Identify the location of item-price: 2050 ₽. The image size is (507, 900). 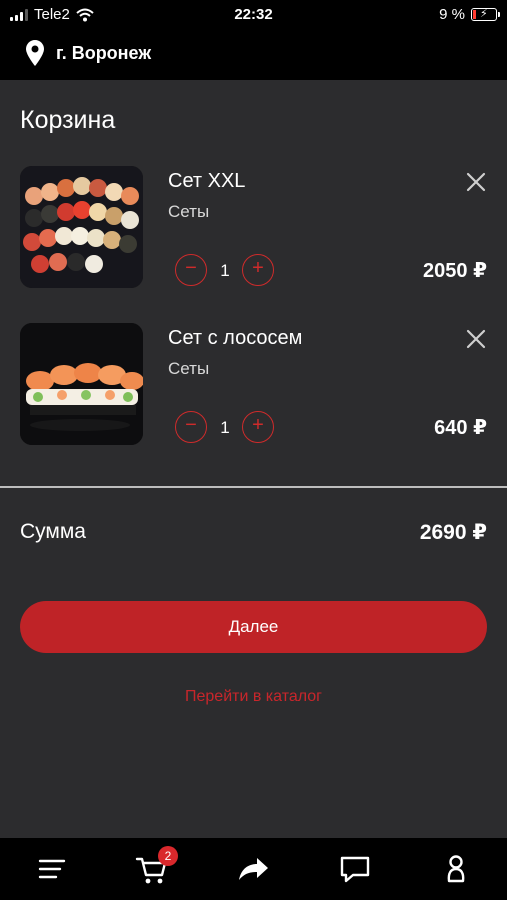
(455, 271).